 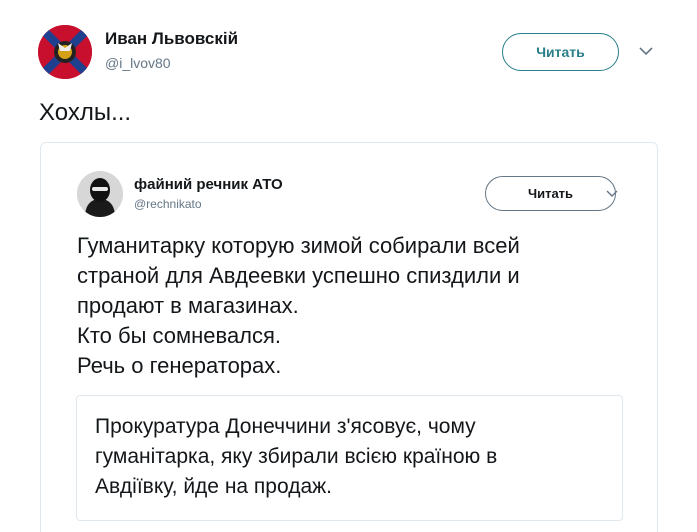 I want to click on flag-avatar-icon, so click(x=65, y=52).